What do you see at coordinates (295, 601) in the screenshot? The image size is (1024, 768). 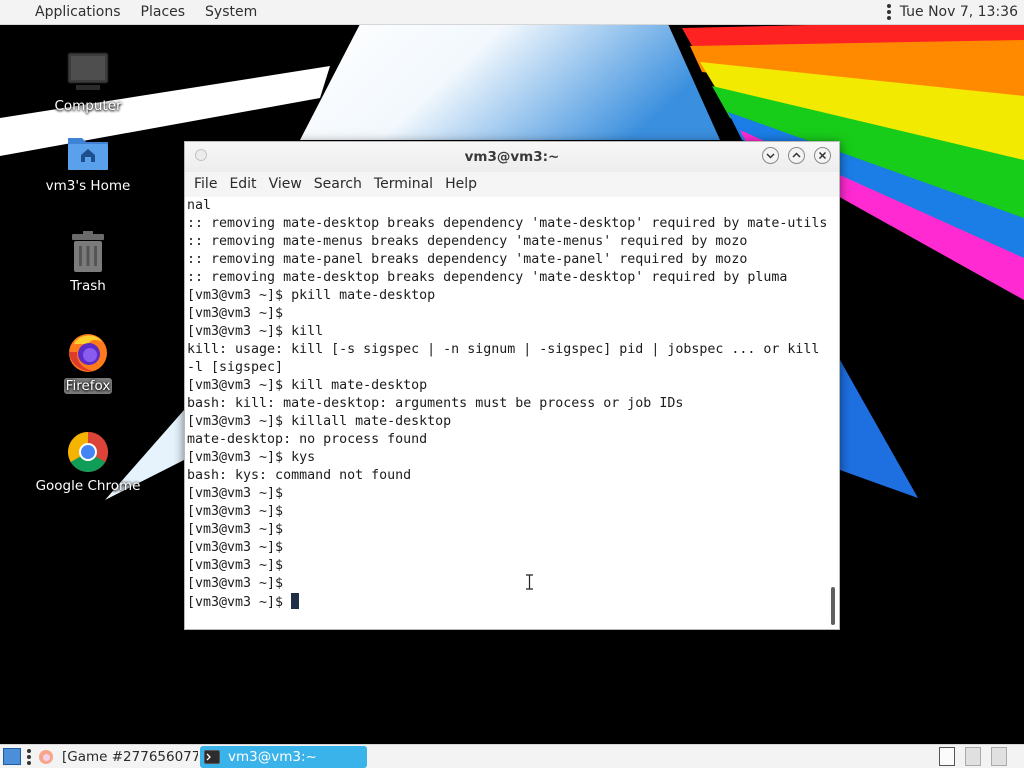 I see `terminal-cursor` at bounding box center [295, 601].